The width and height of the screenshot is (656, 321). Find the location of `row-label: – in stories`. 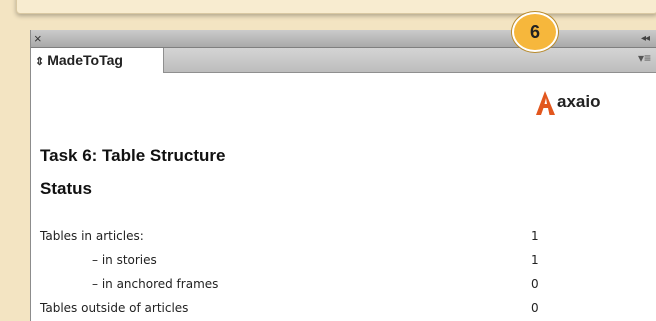

row-label: – in stories is located at coordinates (124, 260).